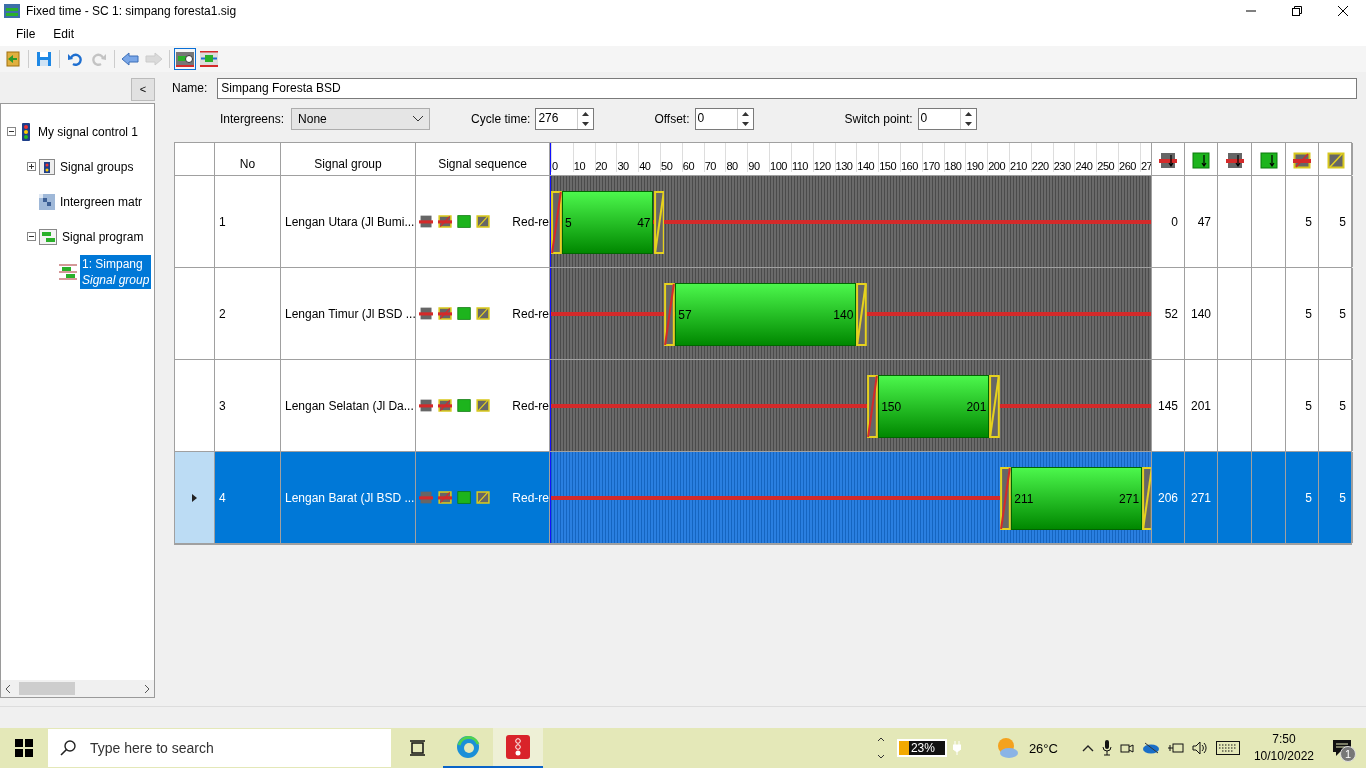 The width and height of the screenshot is (1366, 768). Describe the element at coordinates (130, 59) in the screenshot. I see `back-arrow-icon` at that location.